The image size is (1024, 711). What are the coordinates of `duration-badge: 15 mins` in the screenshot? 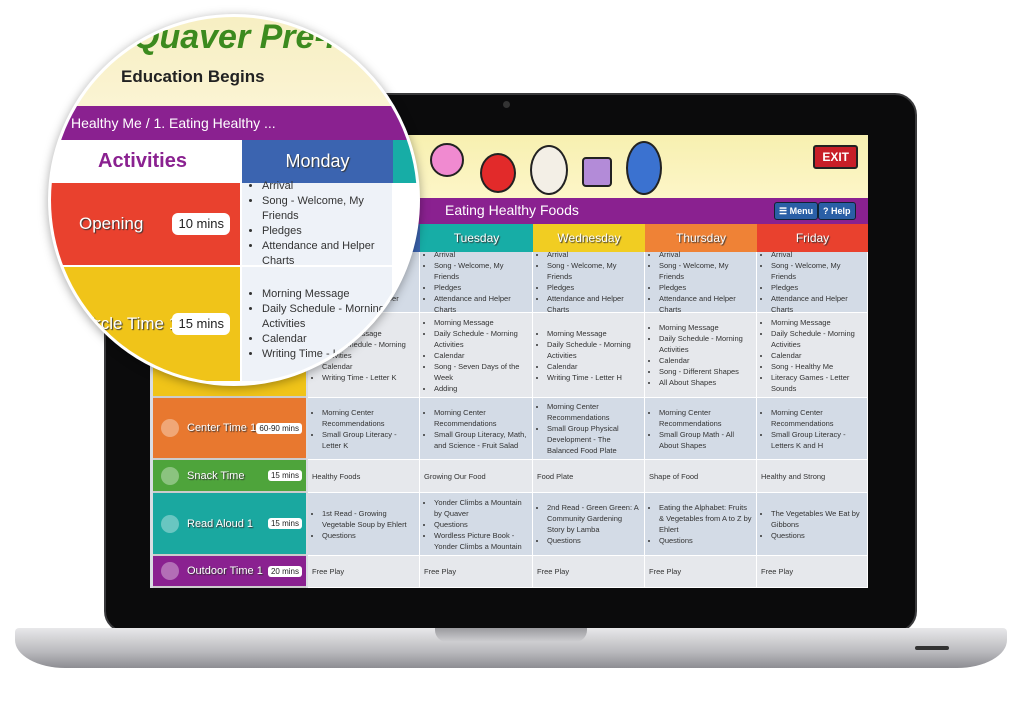 It's located at (284, 475).